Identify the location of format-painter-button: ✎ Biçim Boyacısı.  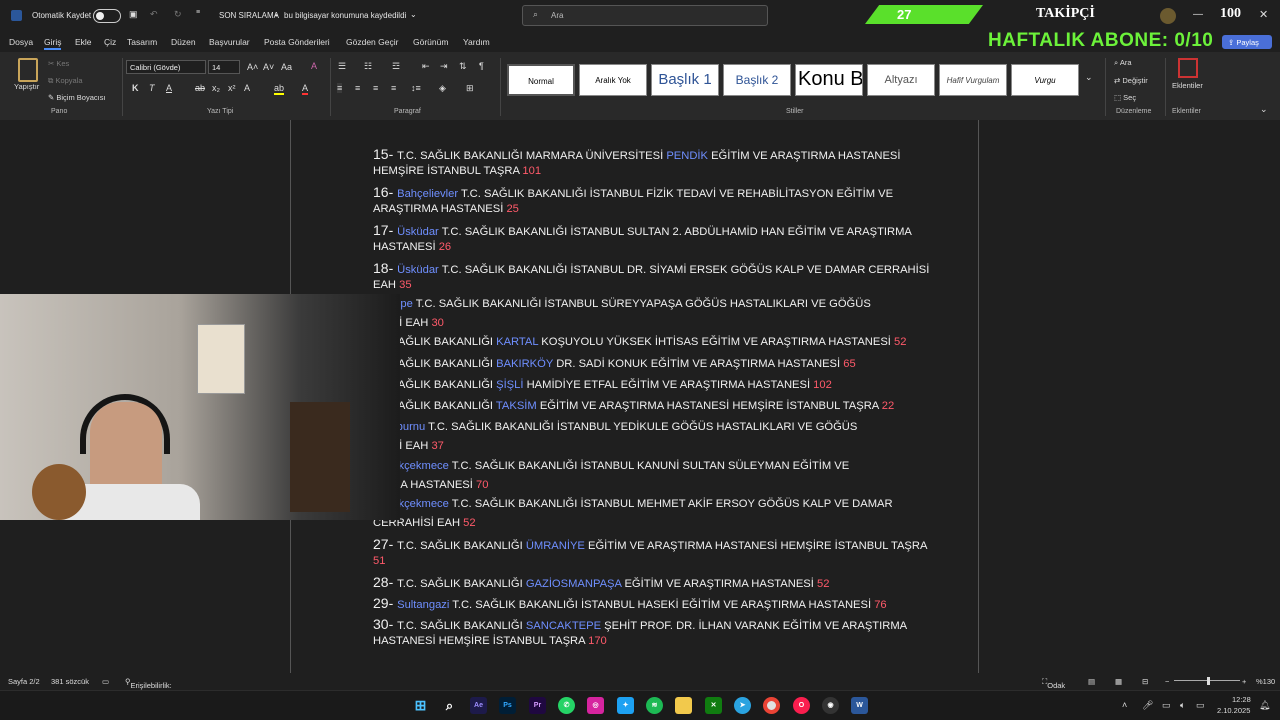
(77, 97).